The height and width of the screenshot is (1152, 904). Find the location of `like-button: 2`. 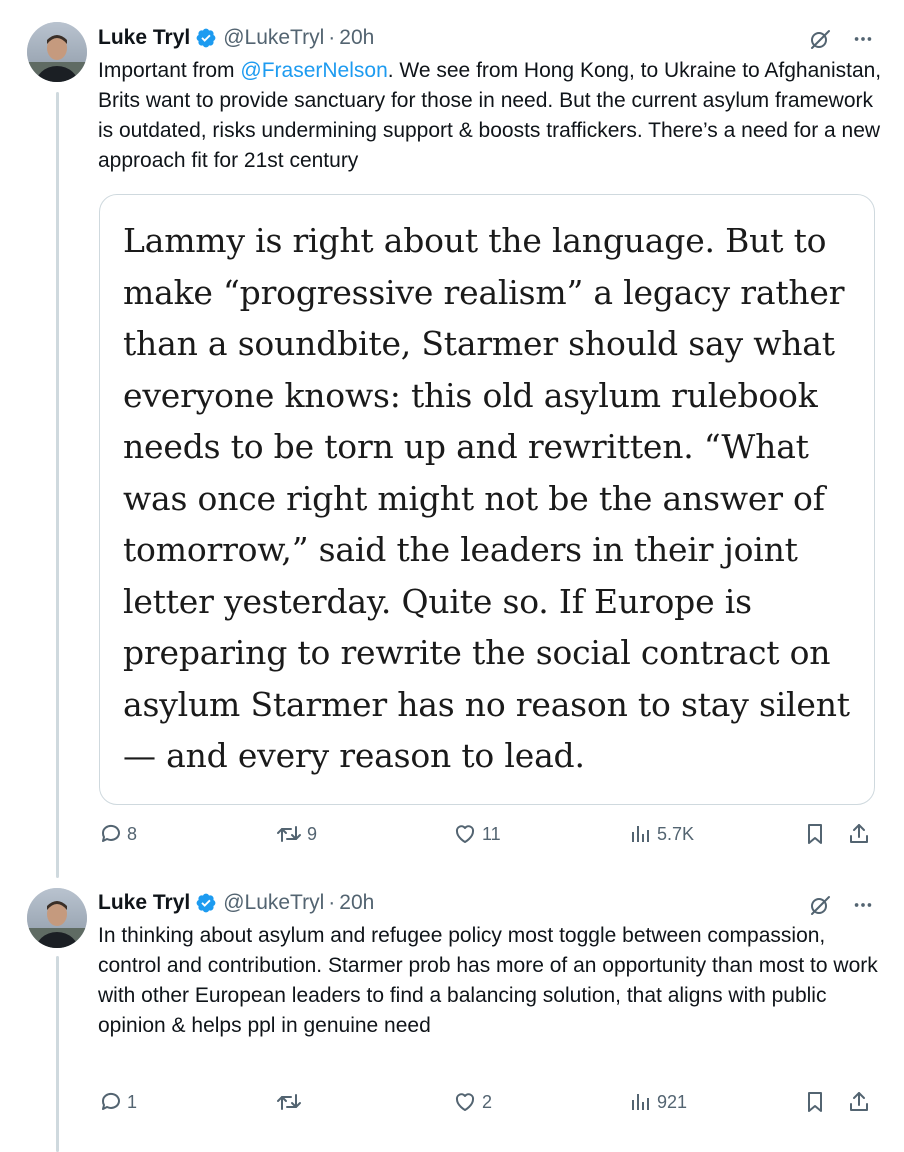

like-button: 2 is located at coordinates (472, 1102).